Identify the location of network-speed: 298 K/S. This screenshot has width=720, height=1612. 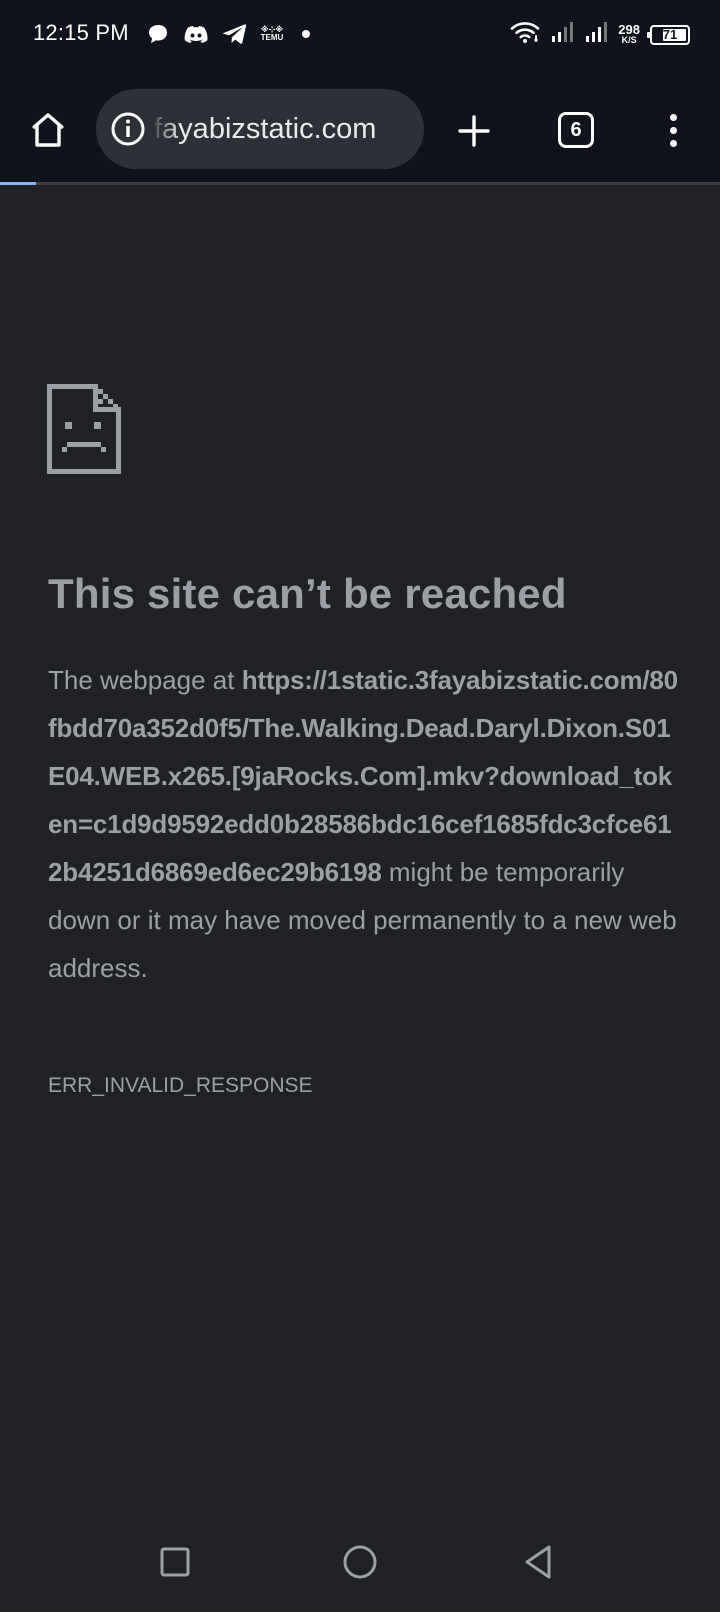
(629, 33).